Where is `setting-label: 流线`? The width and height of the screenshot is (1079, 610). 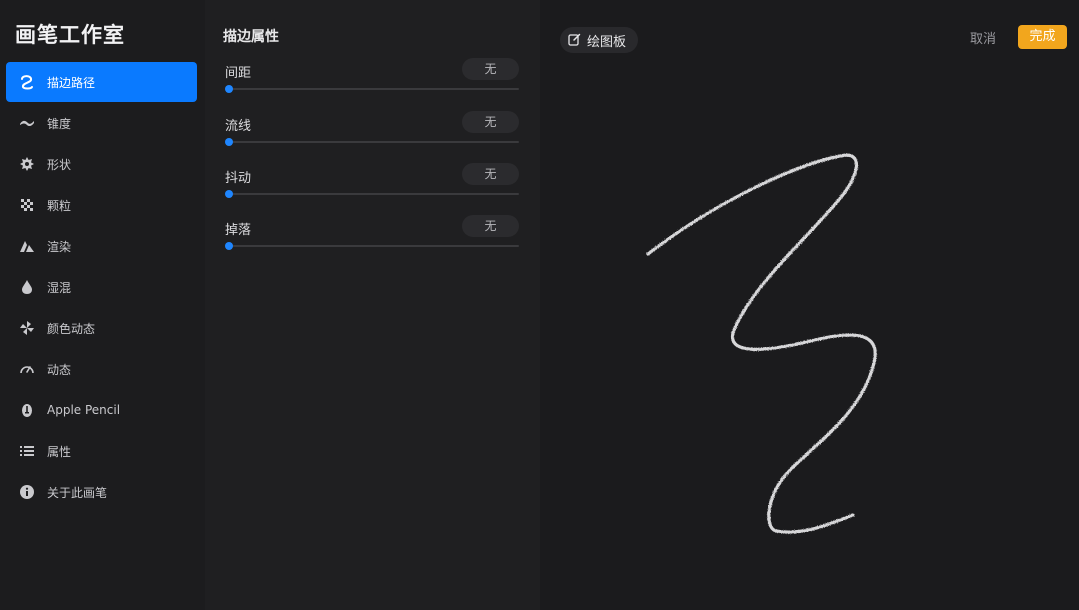 setting-label: 流线 is located at coordinates (238, 126).